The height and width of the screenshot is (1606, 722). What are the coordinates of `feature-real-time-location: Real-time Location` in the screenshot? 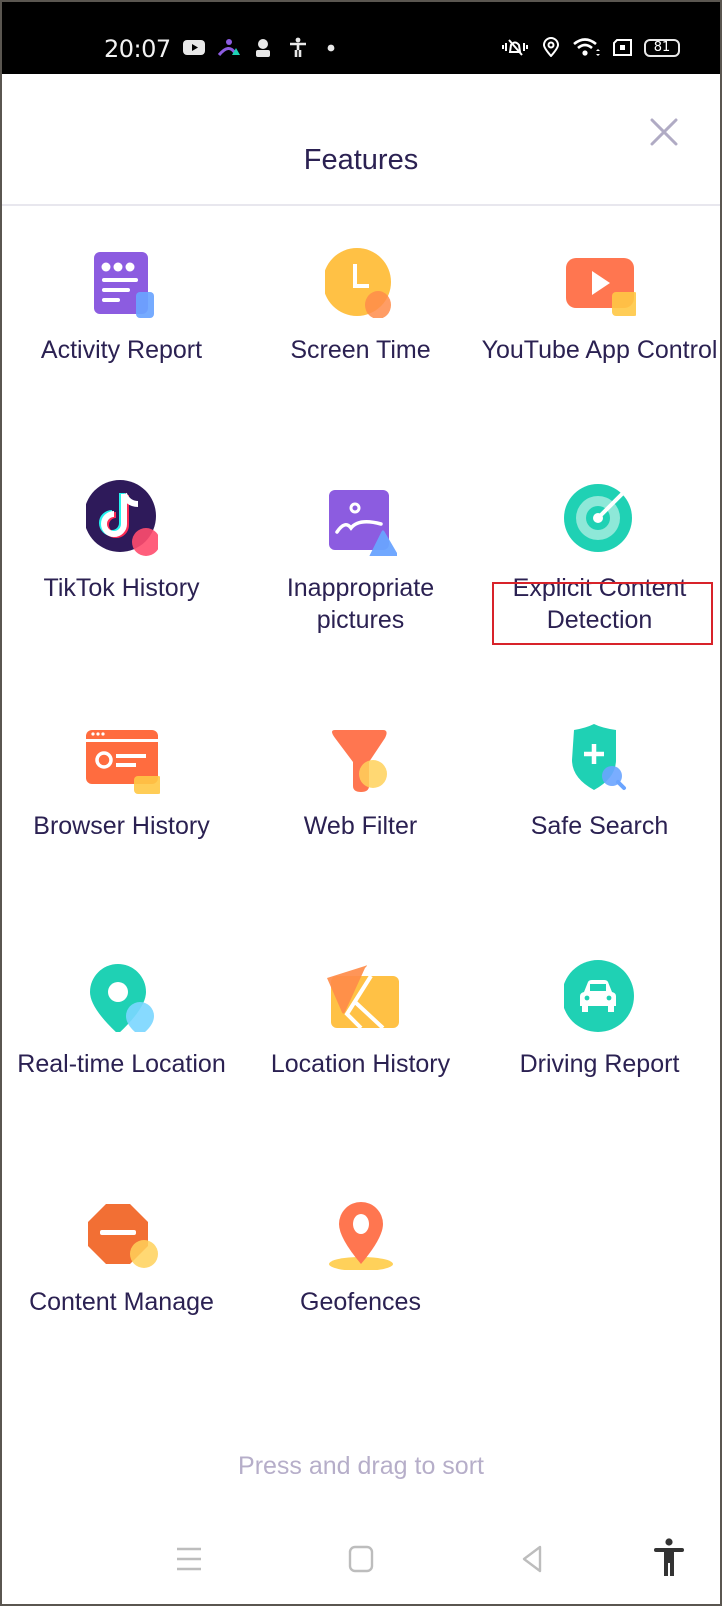 It's located at (121, 1020).